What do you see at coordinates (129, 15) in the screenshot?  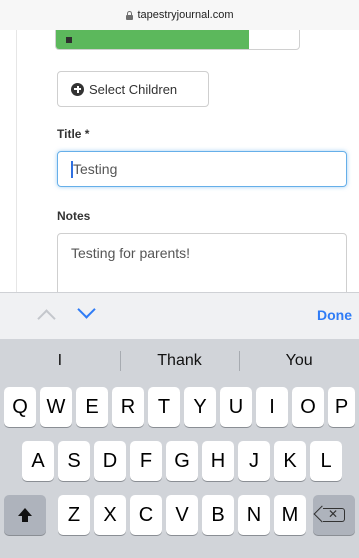 I see `lock-icon` at bounding box center [129, 15].